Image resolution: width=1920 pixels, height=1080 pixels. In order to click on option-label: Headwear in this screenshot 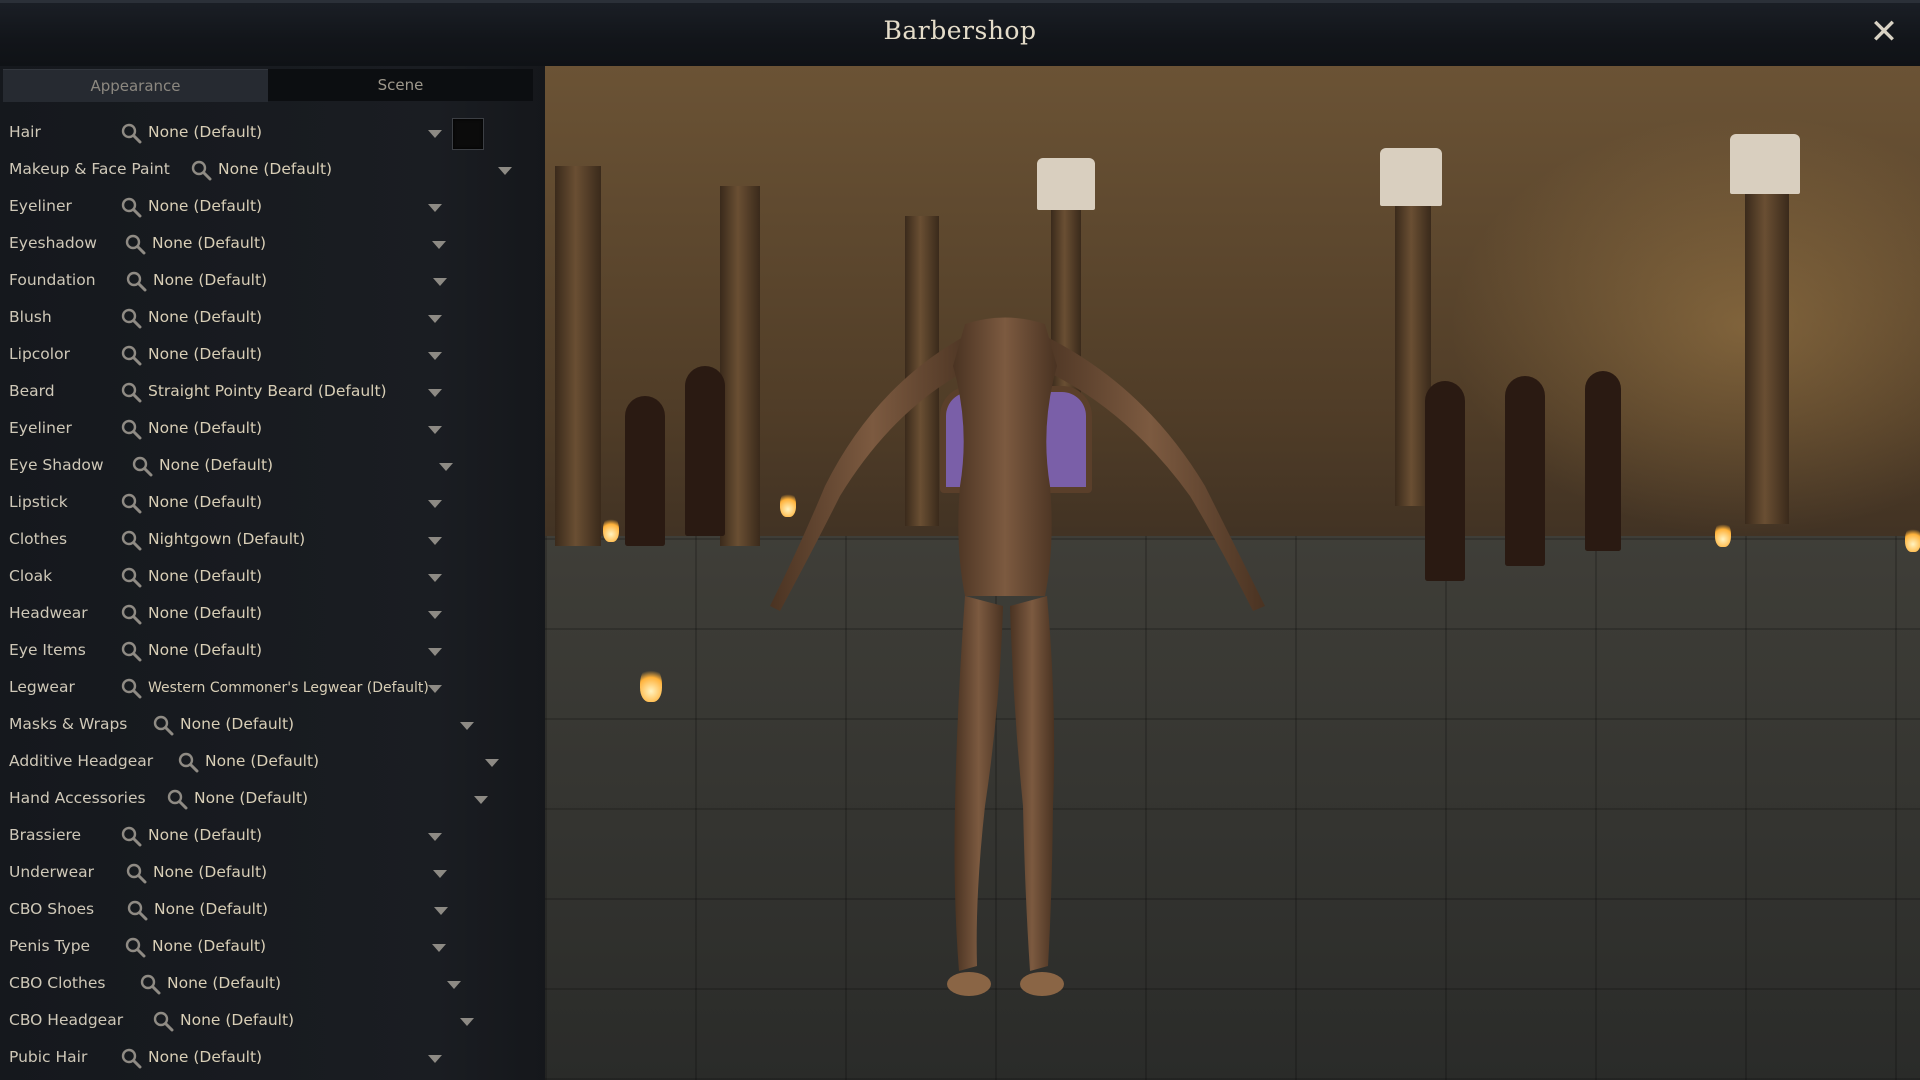, I will do `click(48, 613)`.